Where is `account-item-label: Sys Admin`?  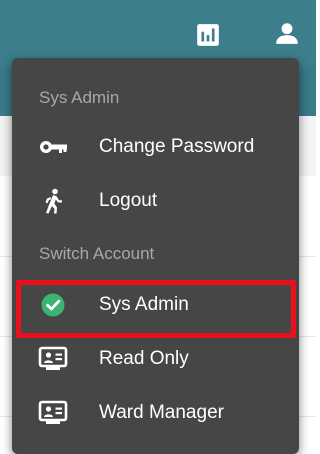
account-item-label: Sys Admin is located at coordinates (144, 304).